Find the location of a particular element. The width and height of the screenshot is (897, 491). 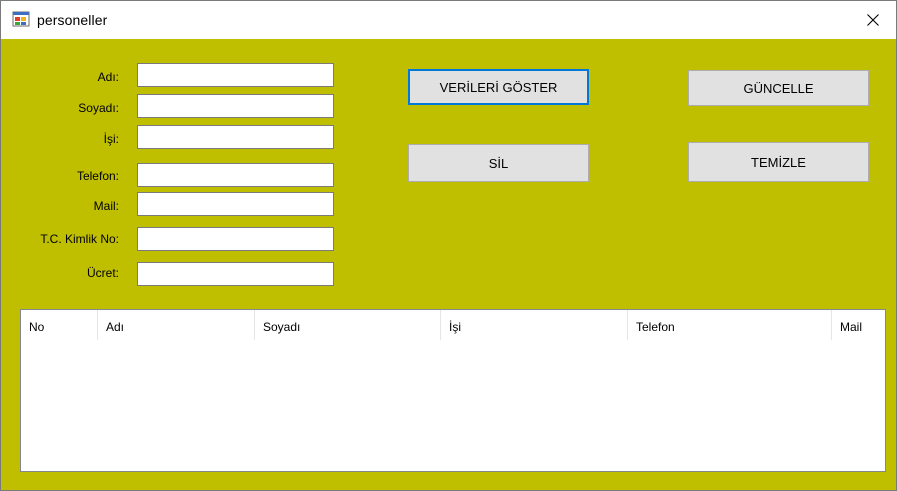

telefon-input is located at coordinates (235, 175).